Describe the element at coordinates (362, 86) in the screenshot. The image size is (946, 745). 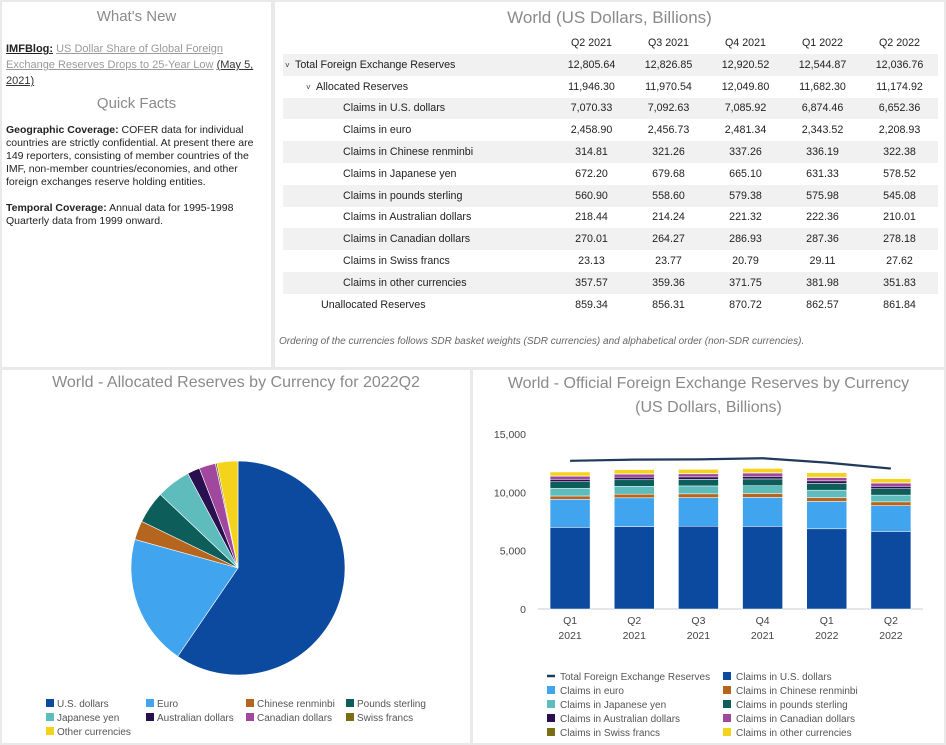
I see `row-label: Allocated Reserves` at that location.